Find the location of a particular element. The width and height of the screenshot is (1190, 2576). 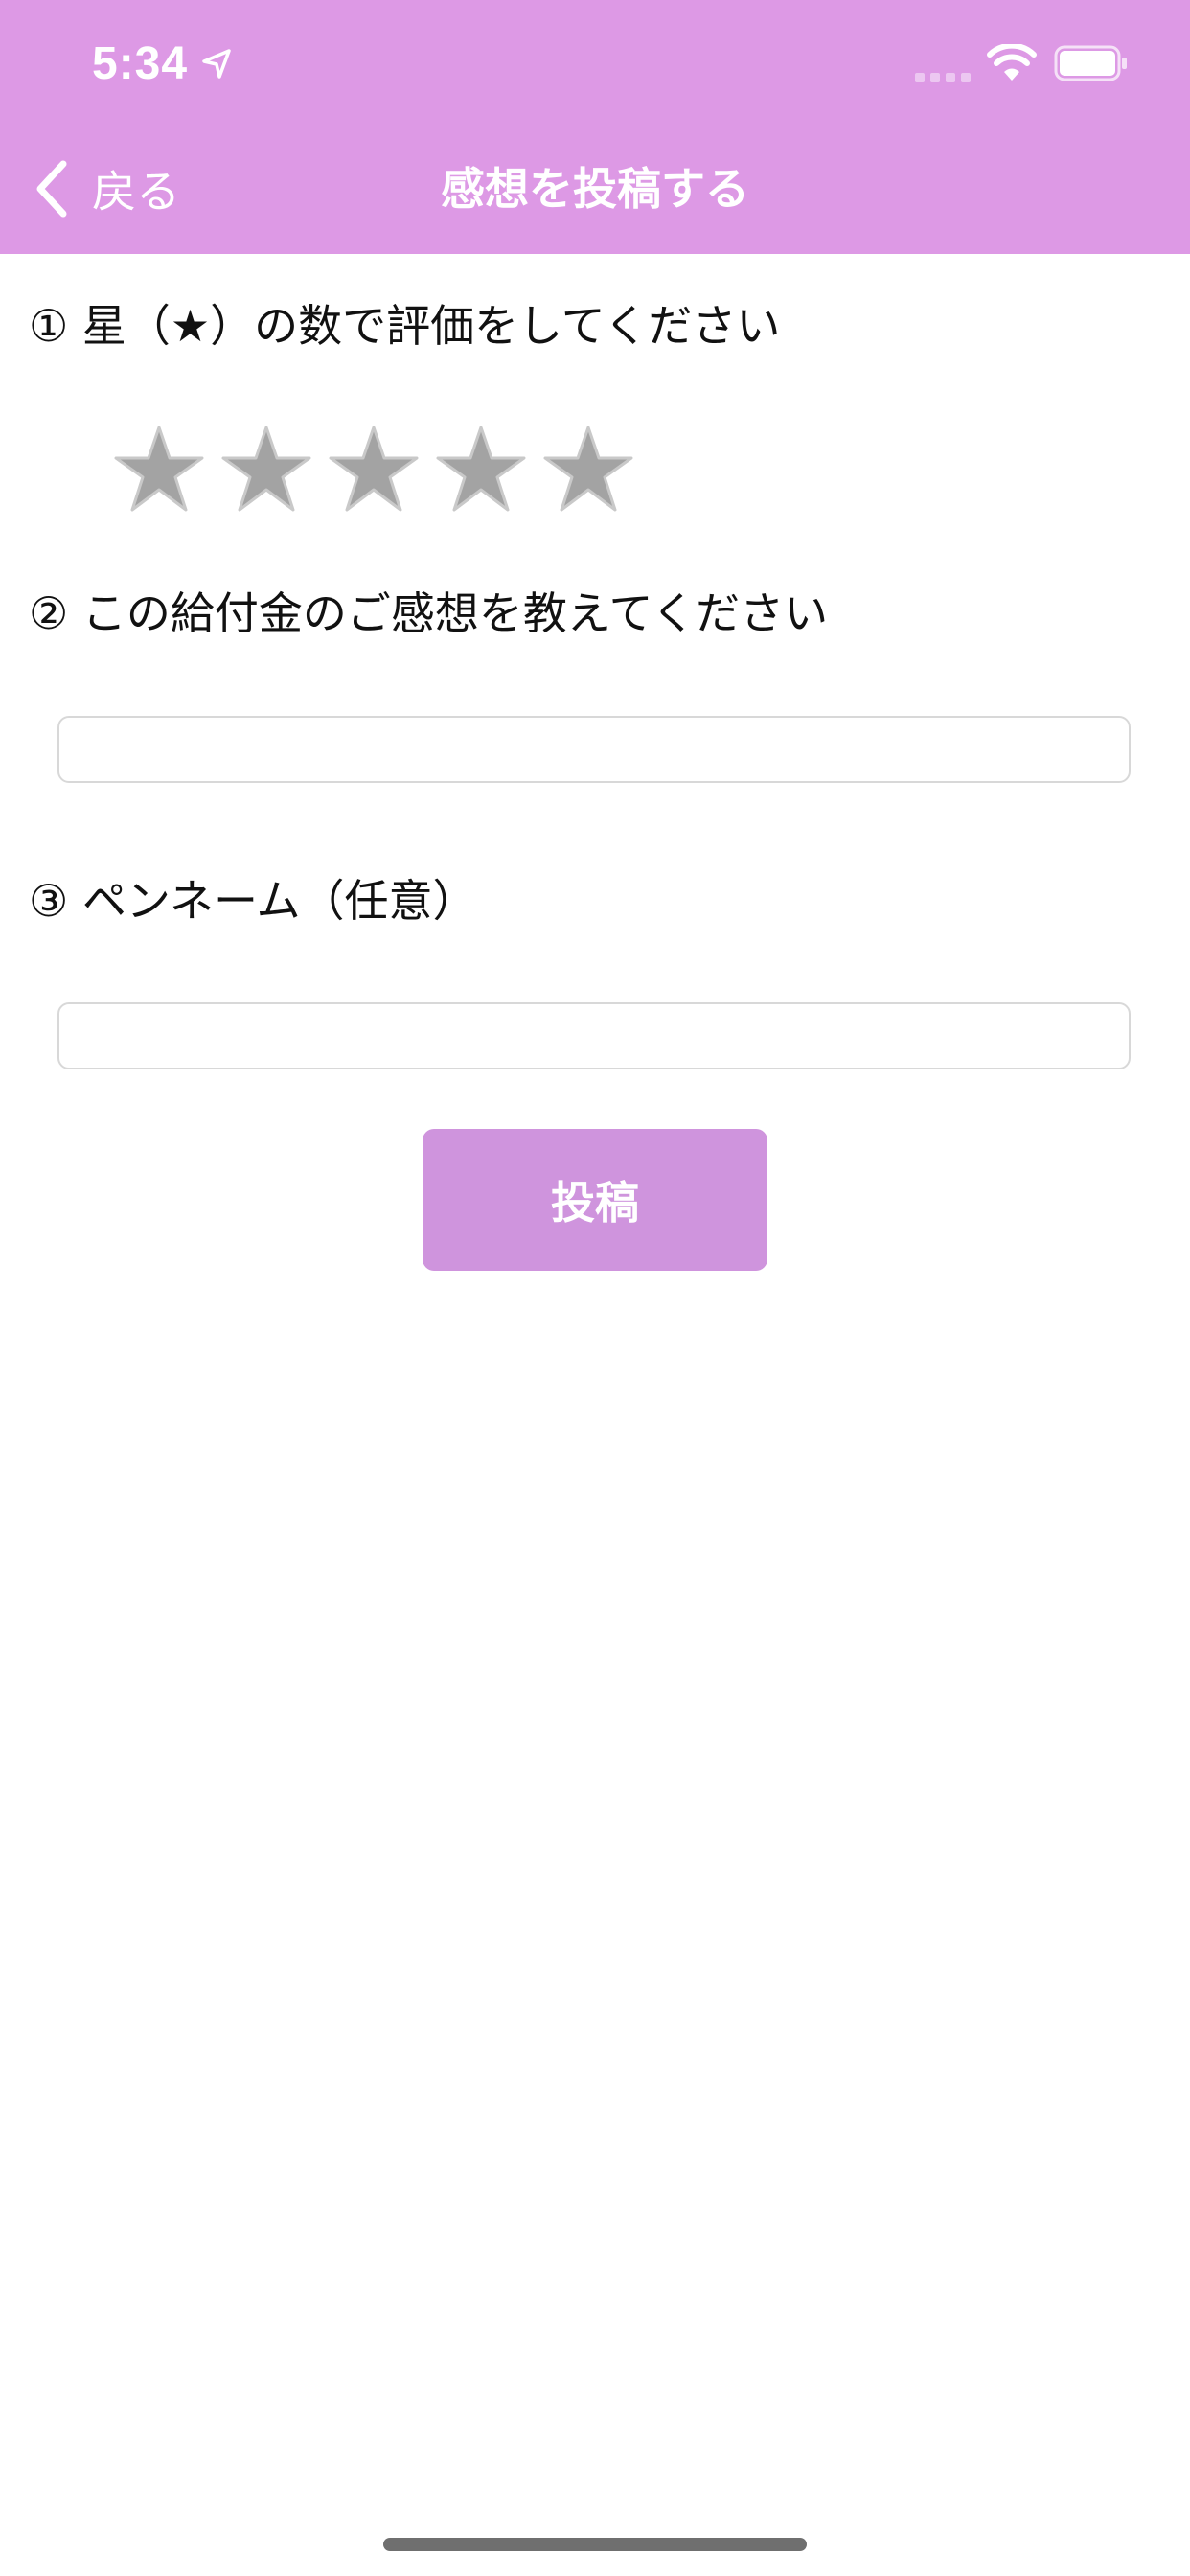

location-arrow-icon is located at coordinates (217, 64).